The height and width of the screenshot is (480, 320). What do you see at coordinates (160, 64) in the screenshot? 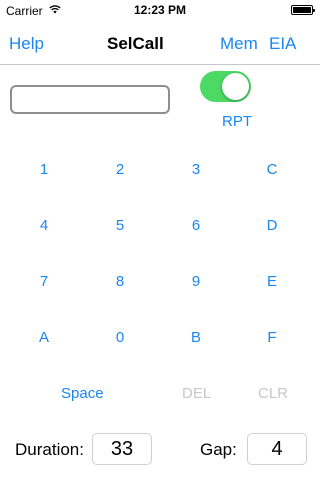
I see `nav-divider` at bounding box center [160, 64].